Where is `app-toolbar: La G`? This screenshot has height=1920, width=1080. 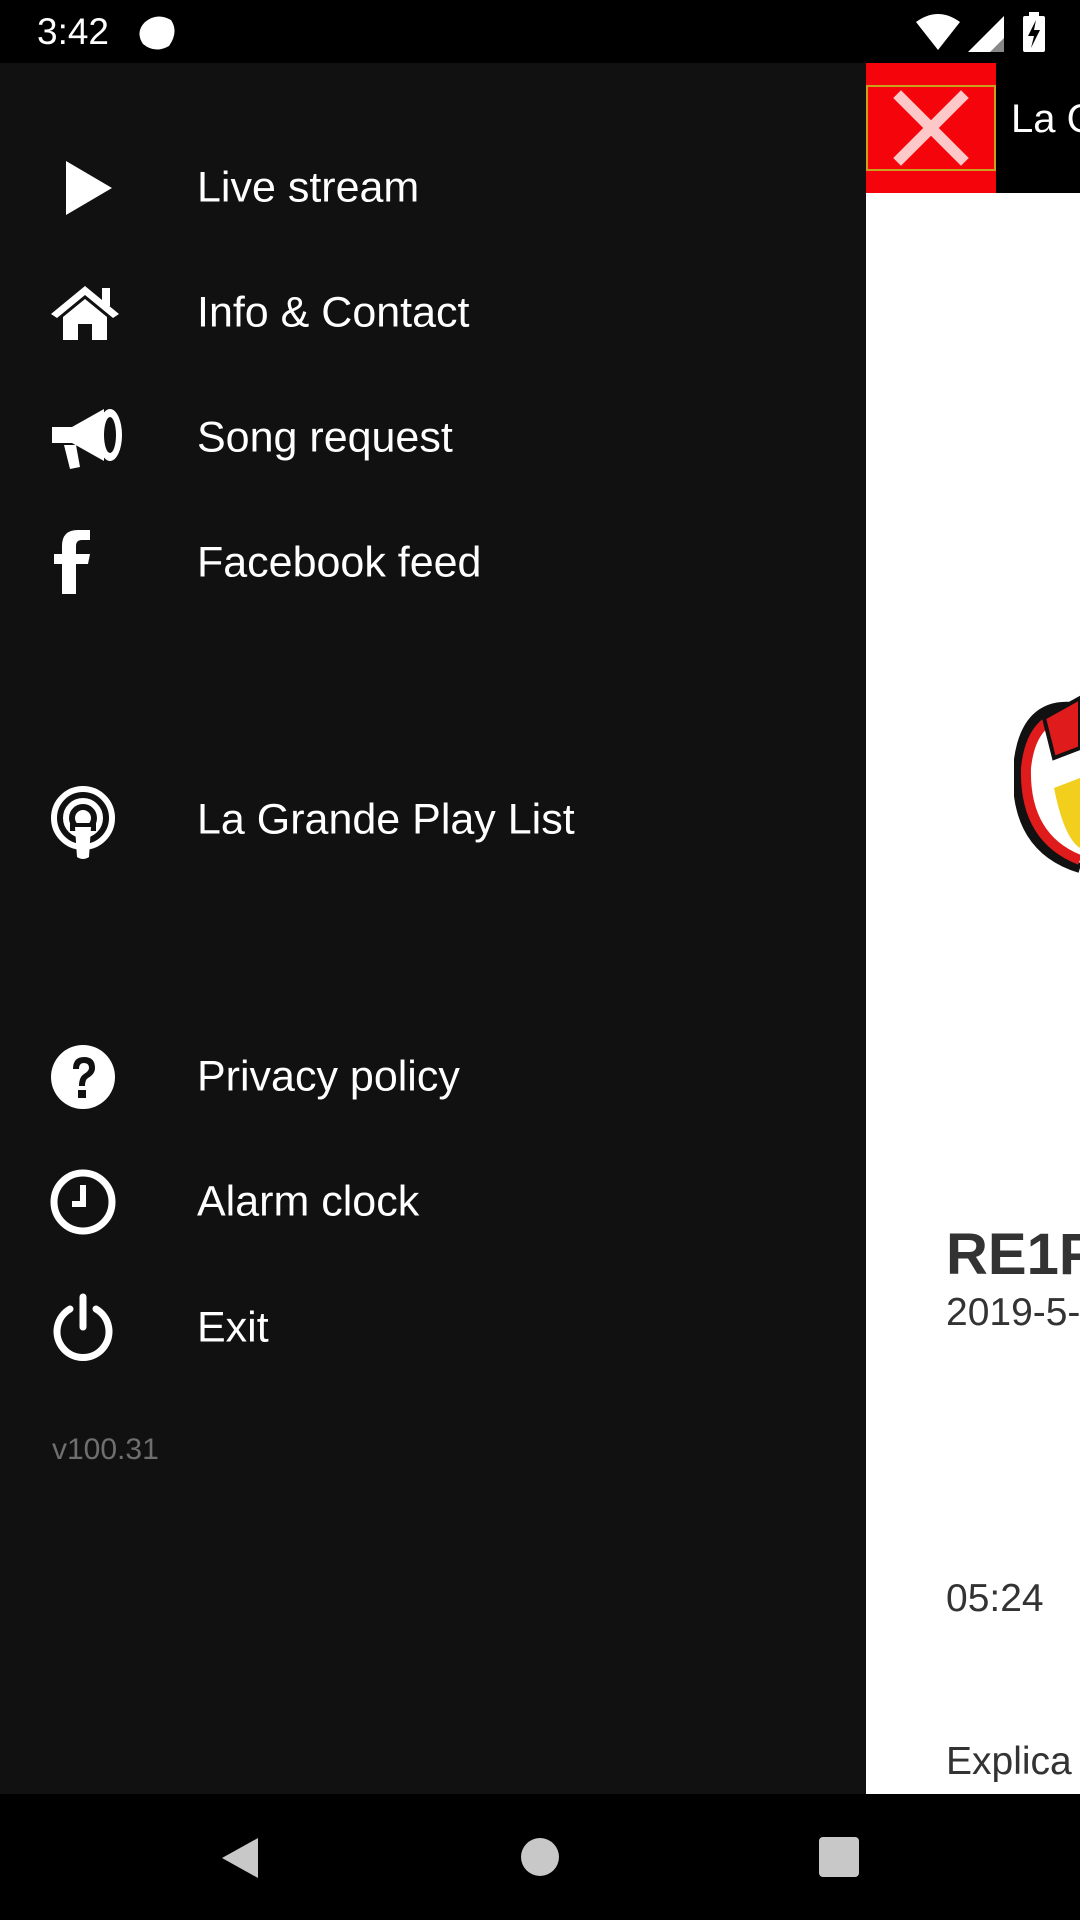 app-toolbar: La G is located at coordinates (973, 128).